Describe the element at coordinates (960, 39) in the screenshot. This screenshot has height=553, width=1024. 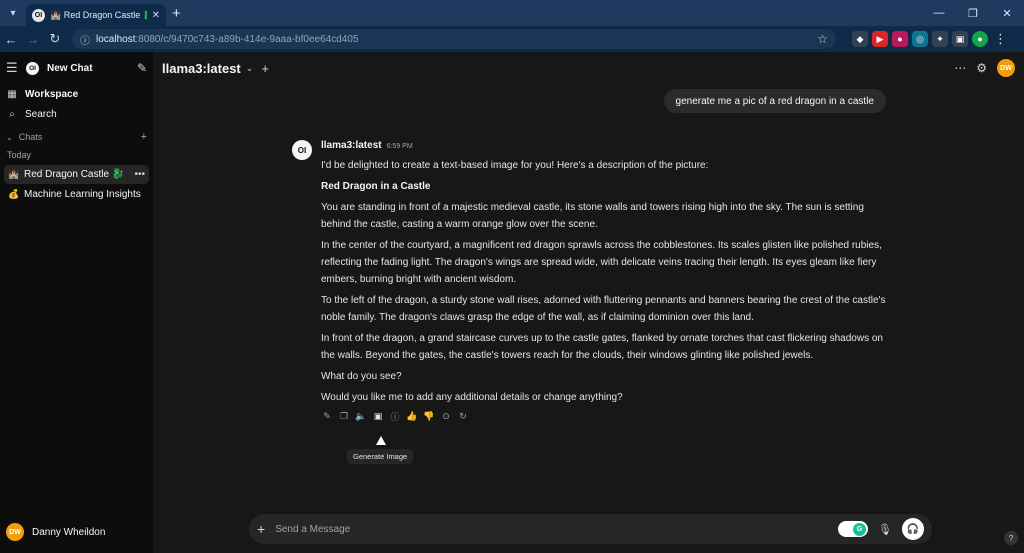
I see `extensions-menu-icon: ▣` at that location.